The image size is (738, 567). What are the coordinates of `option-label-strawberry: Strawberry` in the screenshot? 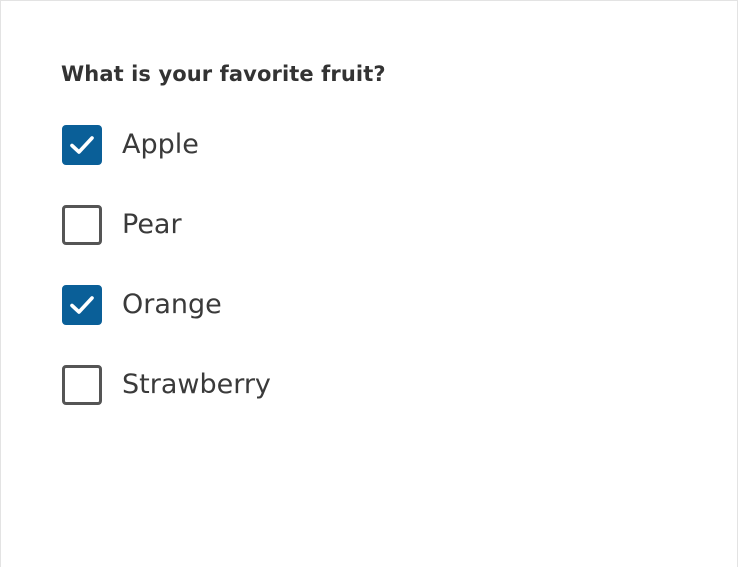 It's located at (196, 385).